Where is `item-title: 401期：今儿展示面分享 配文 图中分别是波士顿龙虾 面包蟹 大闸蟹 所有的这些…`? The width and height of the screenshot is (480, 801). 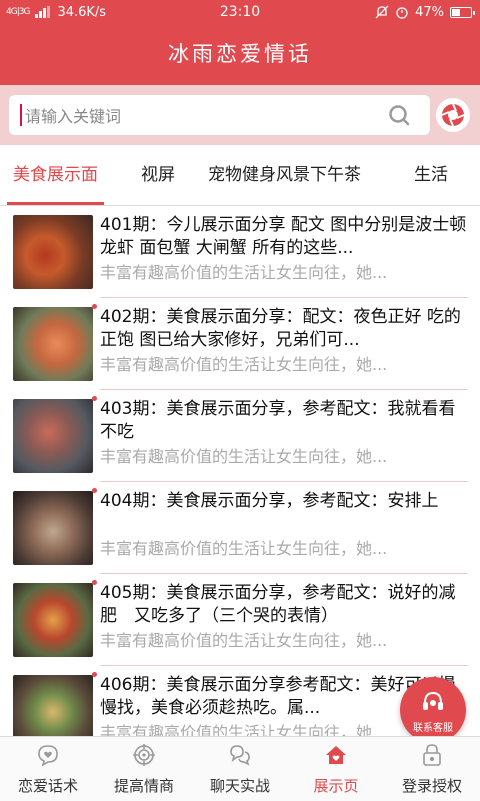
item-title: 401期：今儿展示面分享 配文 图中分别是波士顿龙虾 面包蟹 大闸蟹 所有的这些… is located at coordinates (283, 236).